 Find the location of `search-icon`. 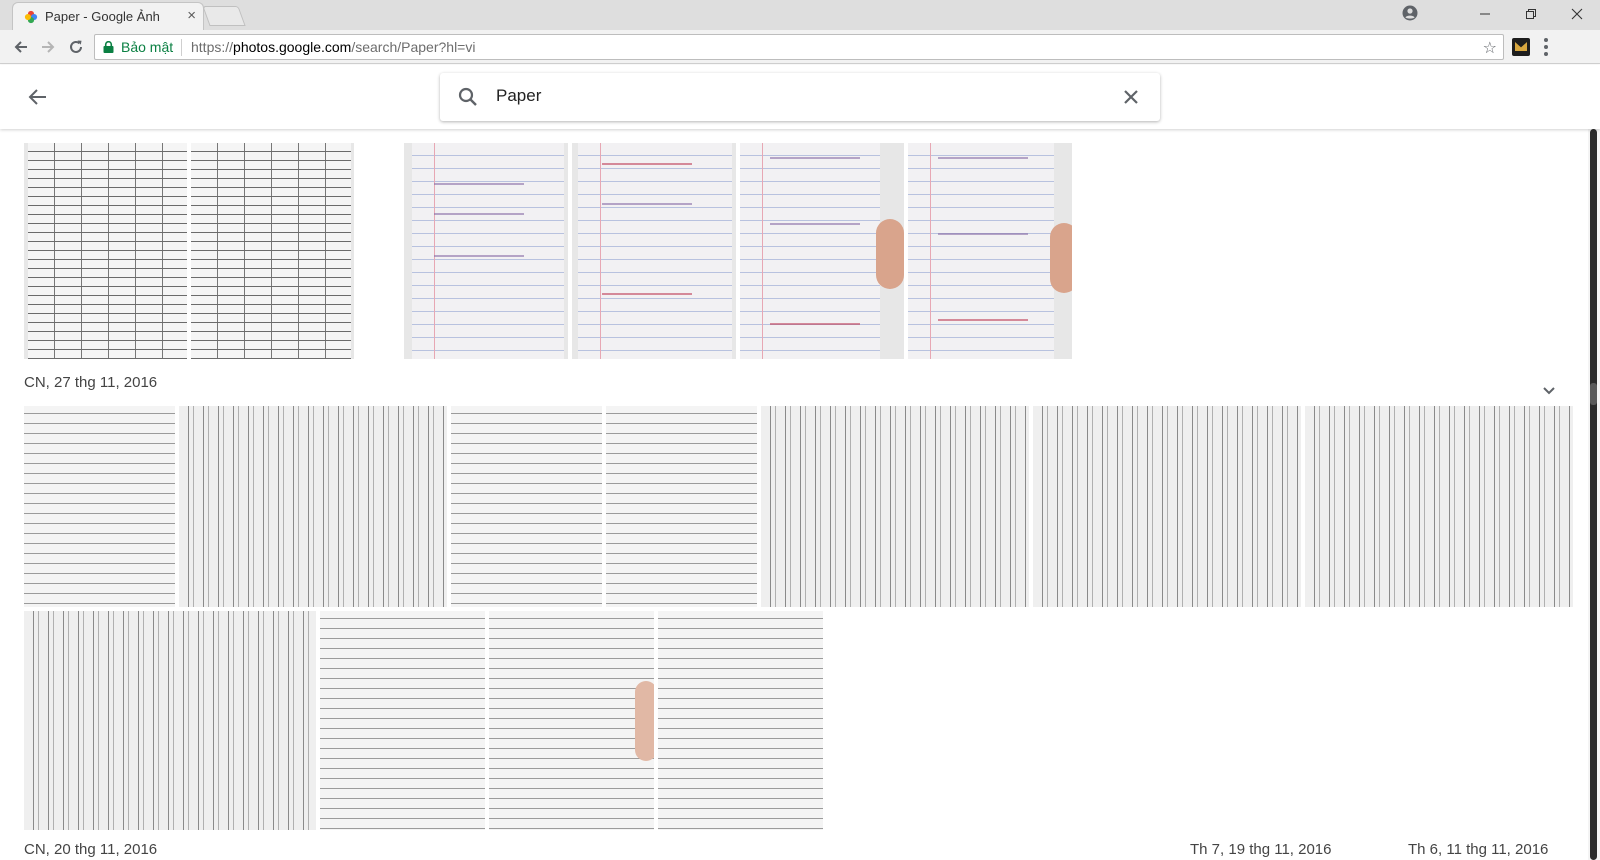

search-icon is located at coordinates (467, 96).